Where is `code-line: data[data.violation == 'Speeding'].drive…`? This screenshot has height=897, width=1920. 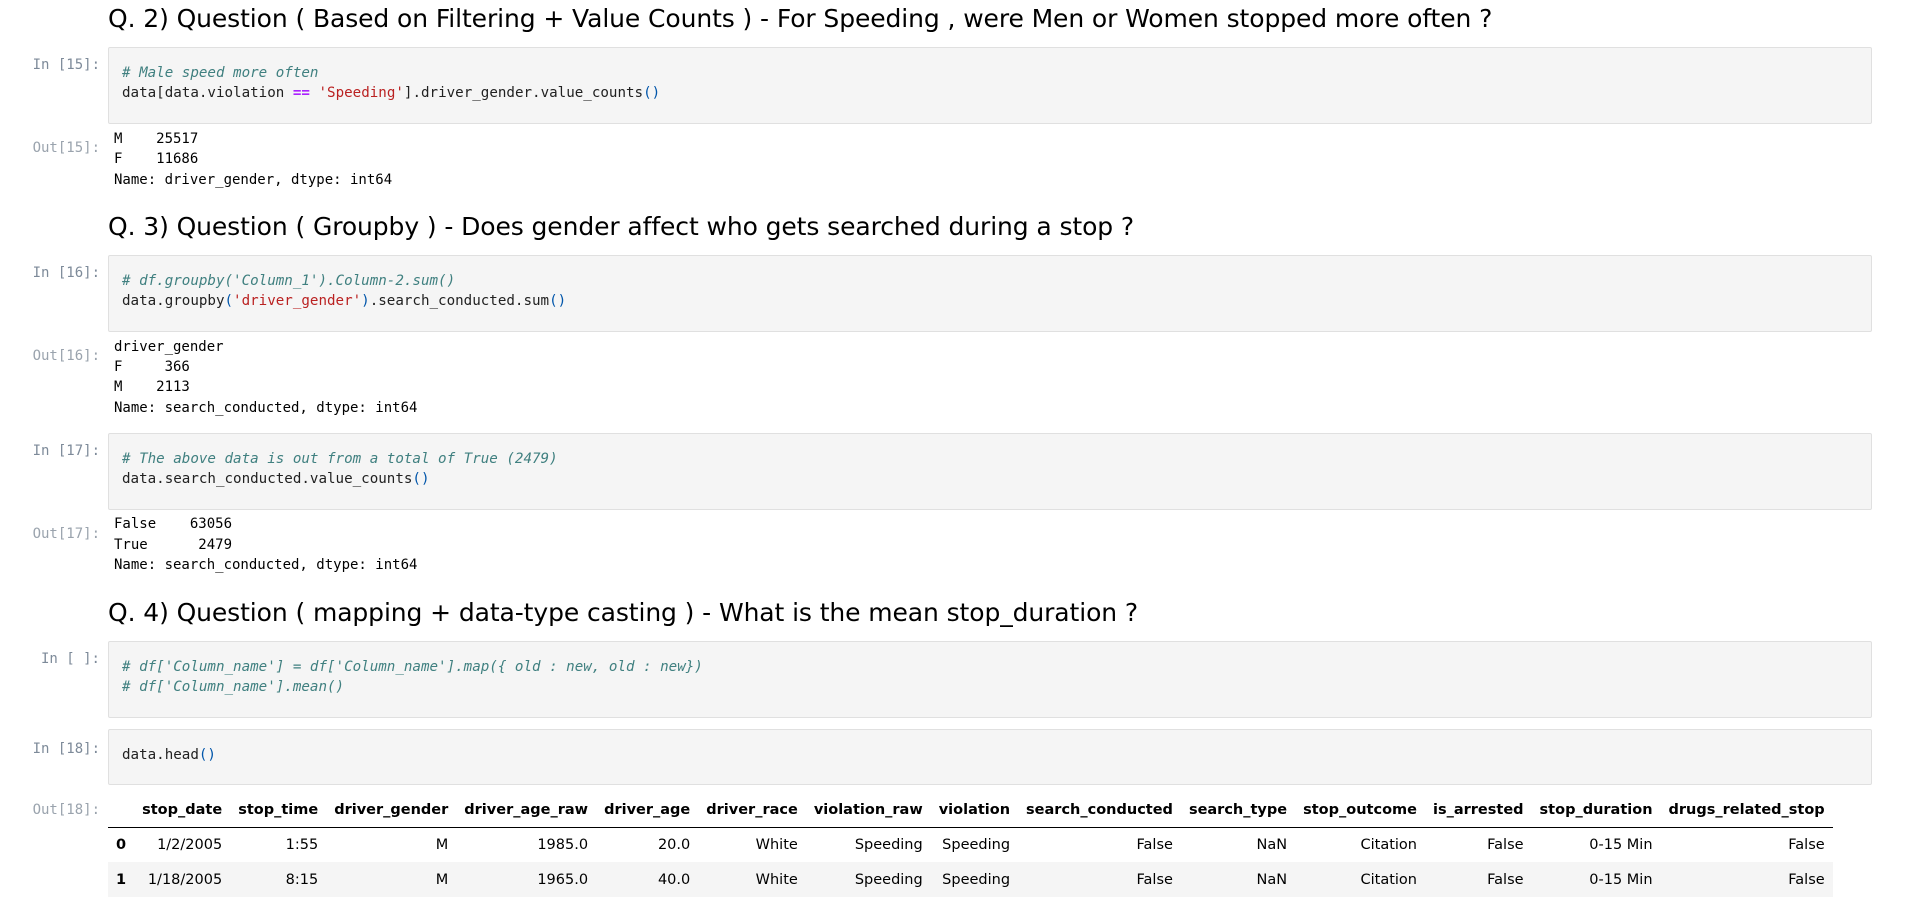
code-line: data[data.violation == 'Speeding'].drive… is located at coordinates (391, 93).